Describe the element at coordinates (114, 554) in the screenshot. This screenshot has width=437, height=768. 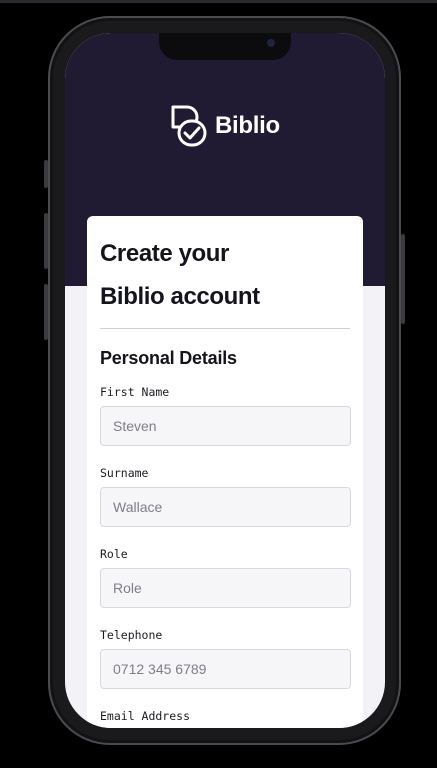
I see `role-label: Role` at that location.